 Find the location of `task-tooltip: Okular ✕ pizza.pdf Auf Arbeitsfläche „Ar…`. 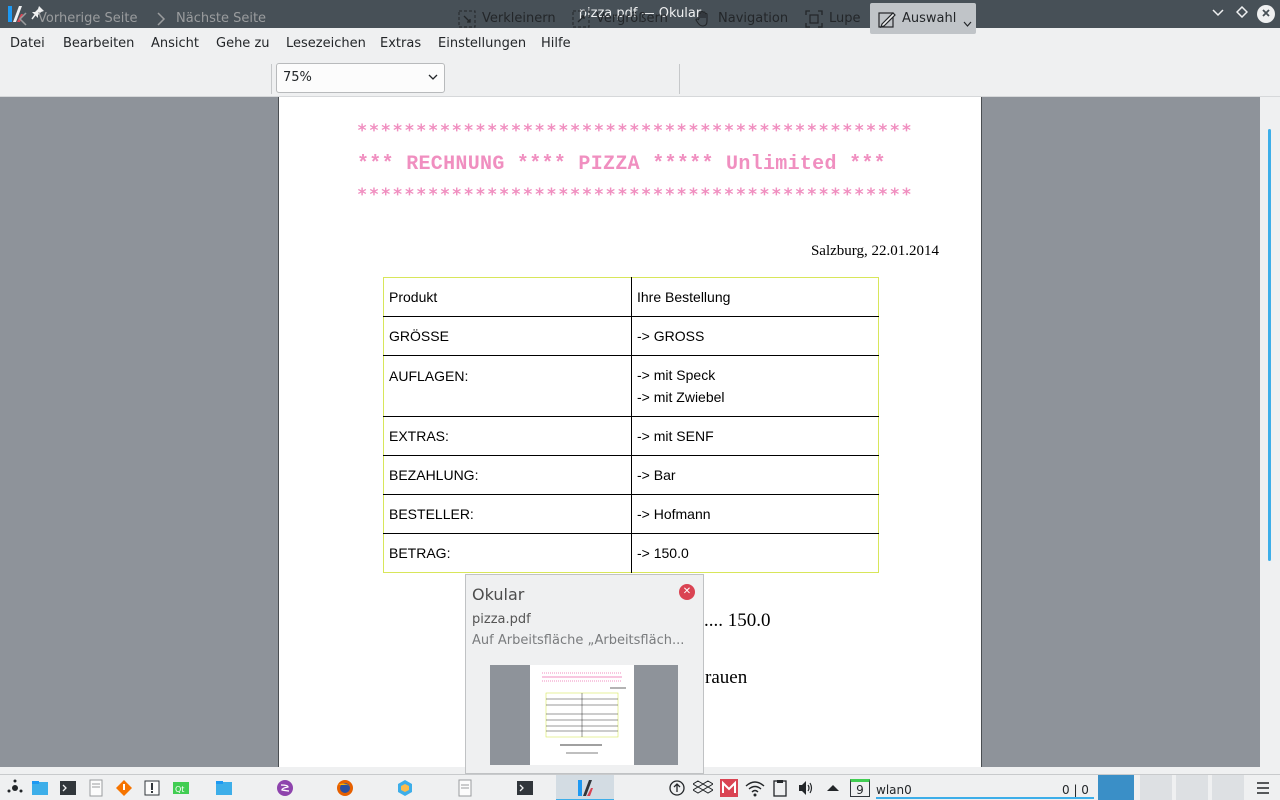

task-tooltip: Okular ✕ pizza.pdf Auf Arbeitsfläche „Ar… is located at coordinates (584, 674).